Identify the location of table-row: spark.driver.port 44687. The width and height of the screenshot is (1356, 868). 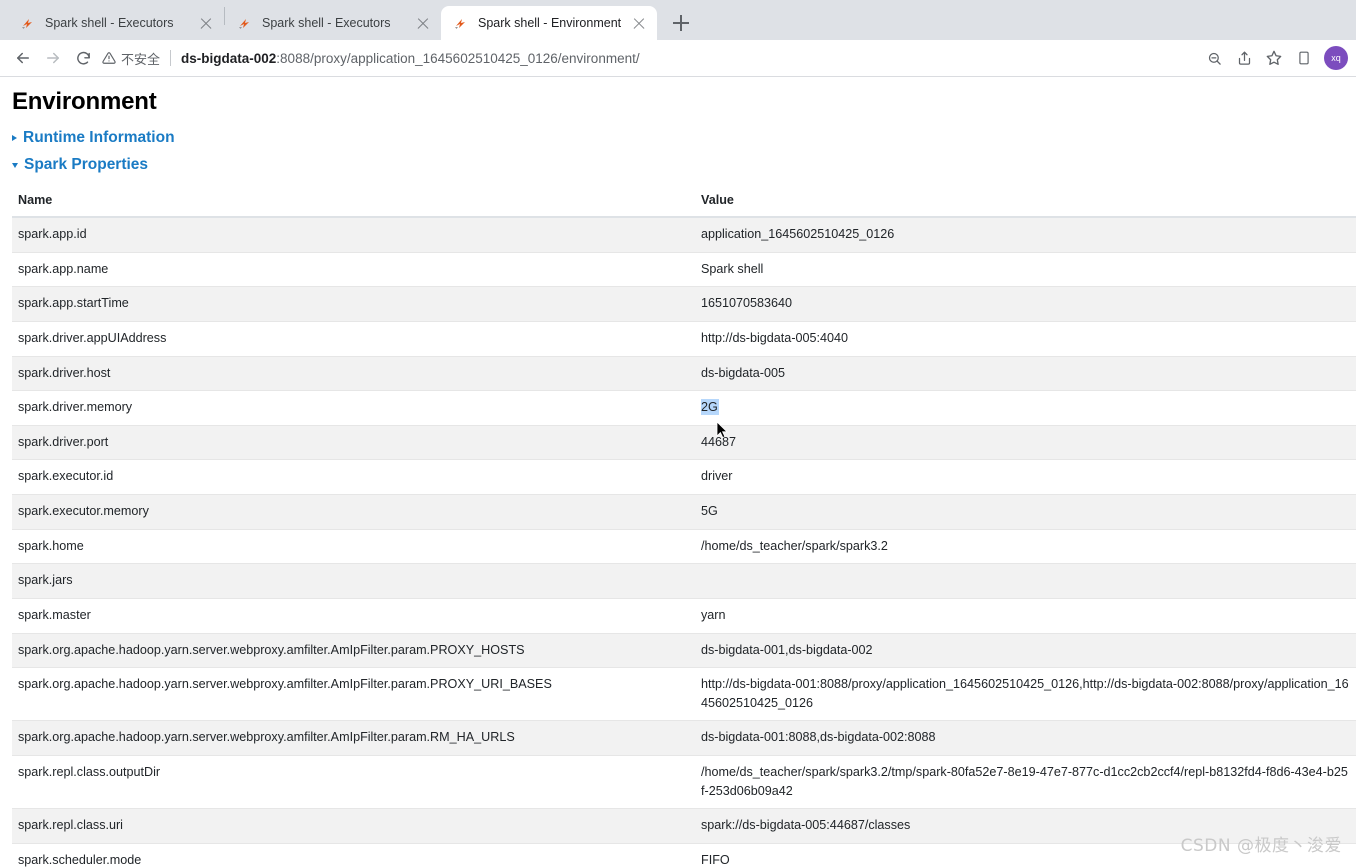
(684, 442).